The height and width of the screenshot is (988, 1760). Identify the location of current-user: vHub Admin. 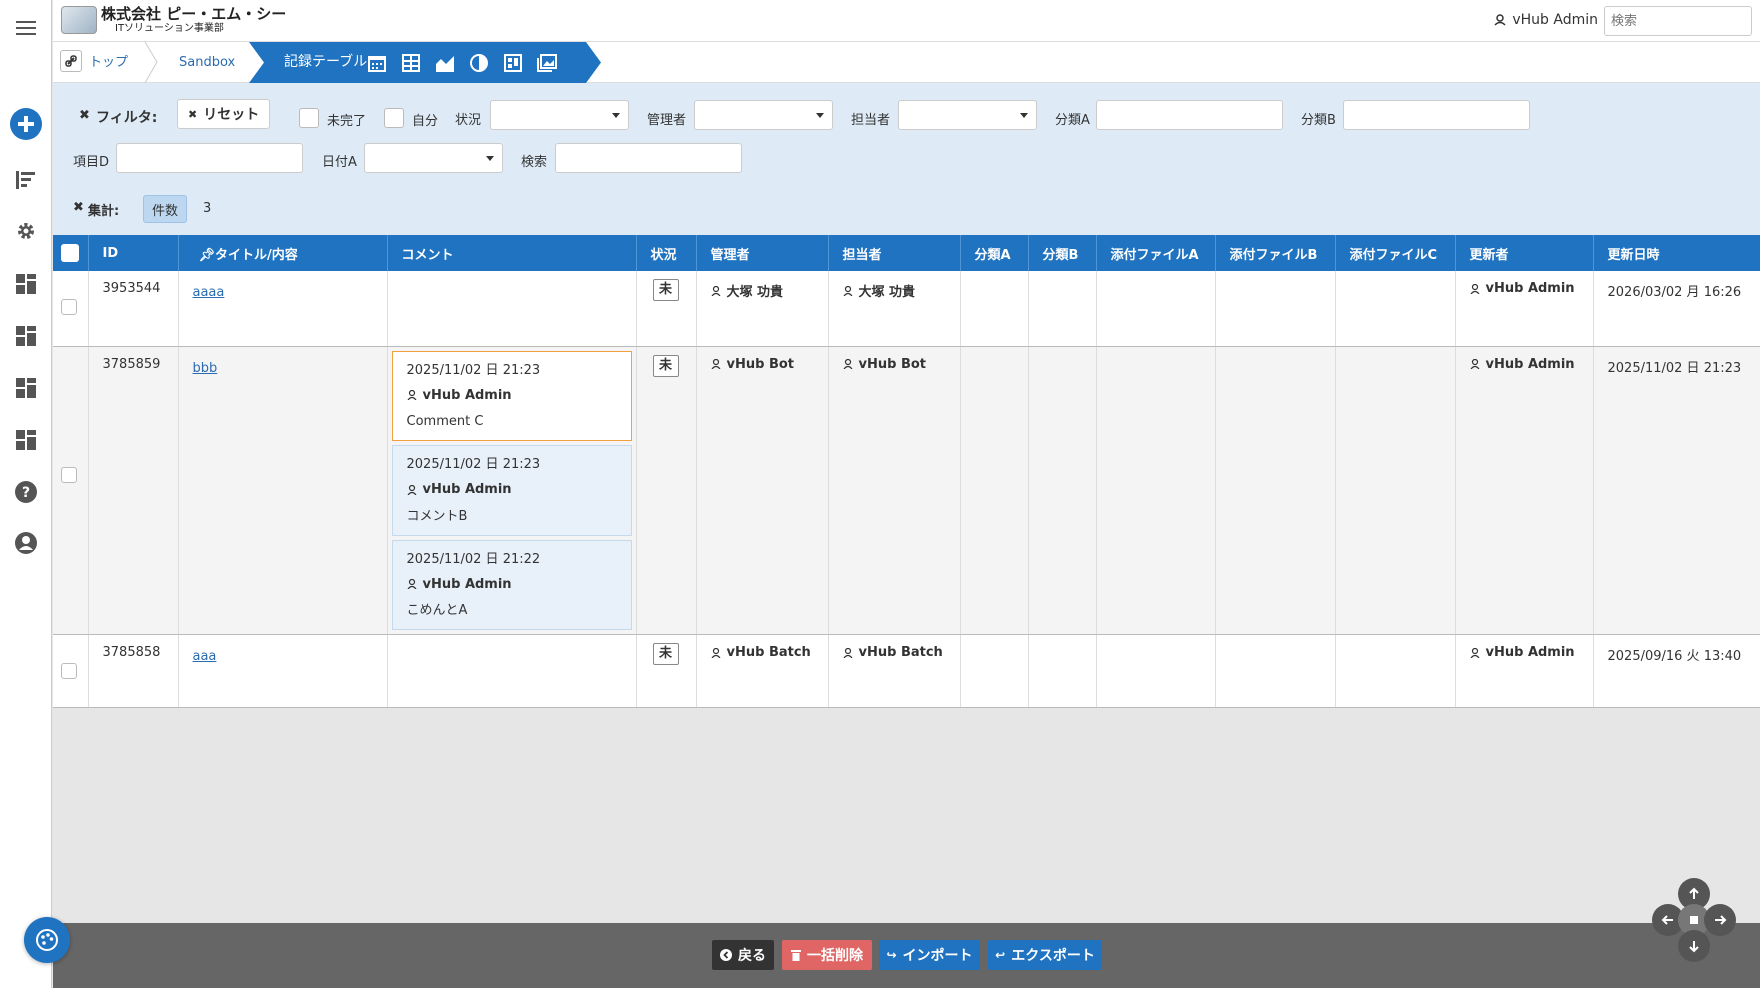
(1546, 20).